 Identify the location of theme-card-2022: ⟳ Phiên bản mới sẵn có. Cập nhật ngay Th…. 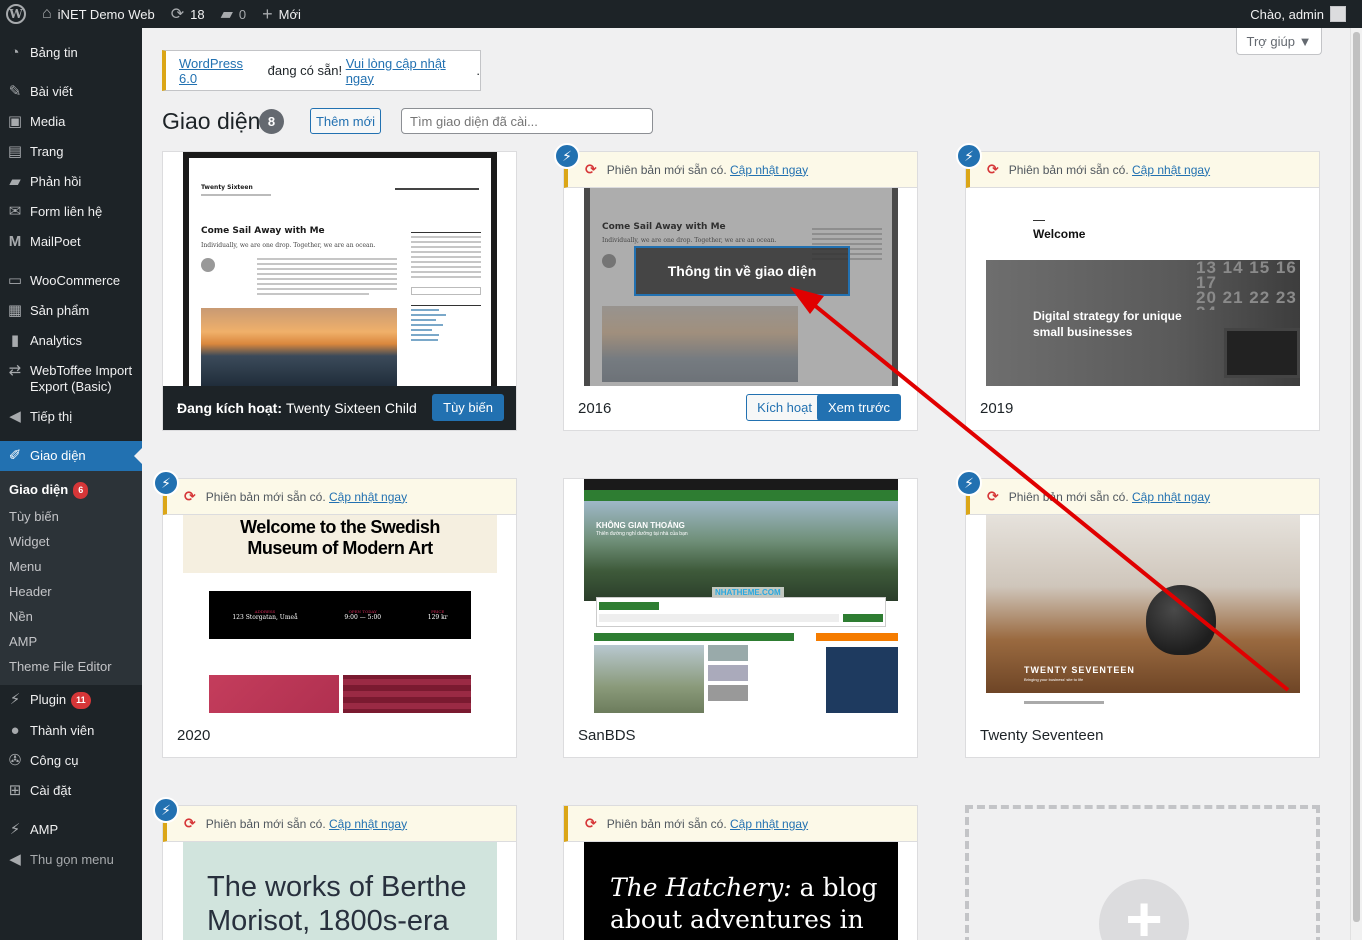
(740, 872).